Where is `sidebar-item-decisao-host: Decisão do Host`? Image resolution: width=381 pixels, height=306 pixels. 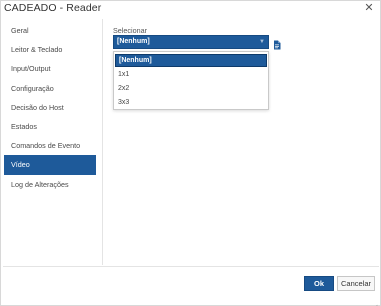 sidebar-item-decisao-host: Decisão do Host is located at coordinates (50, 107).